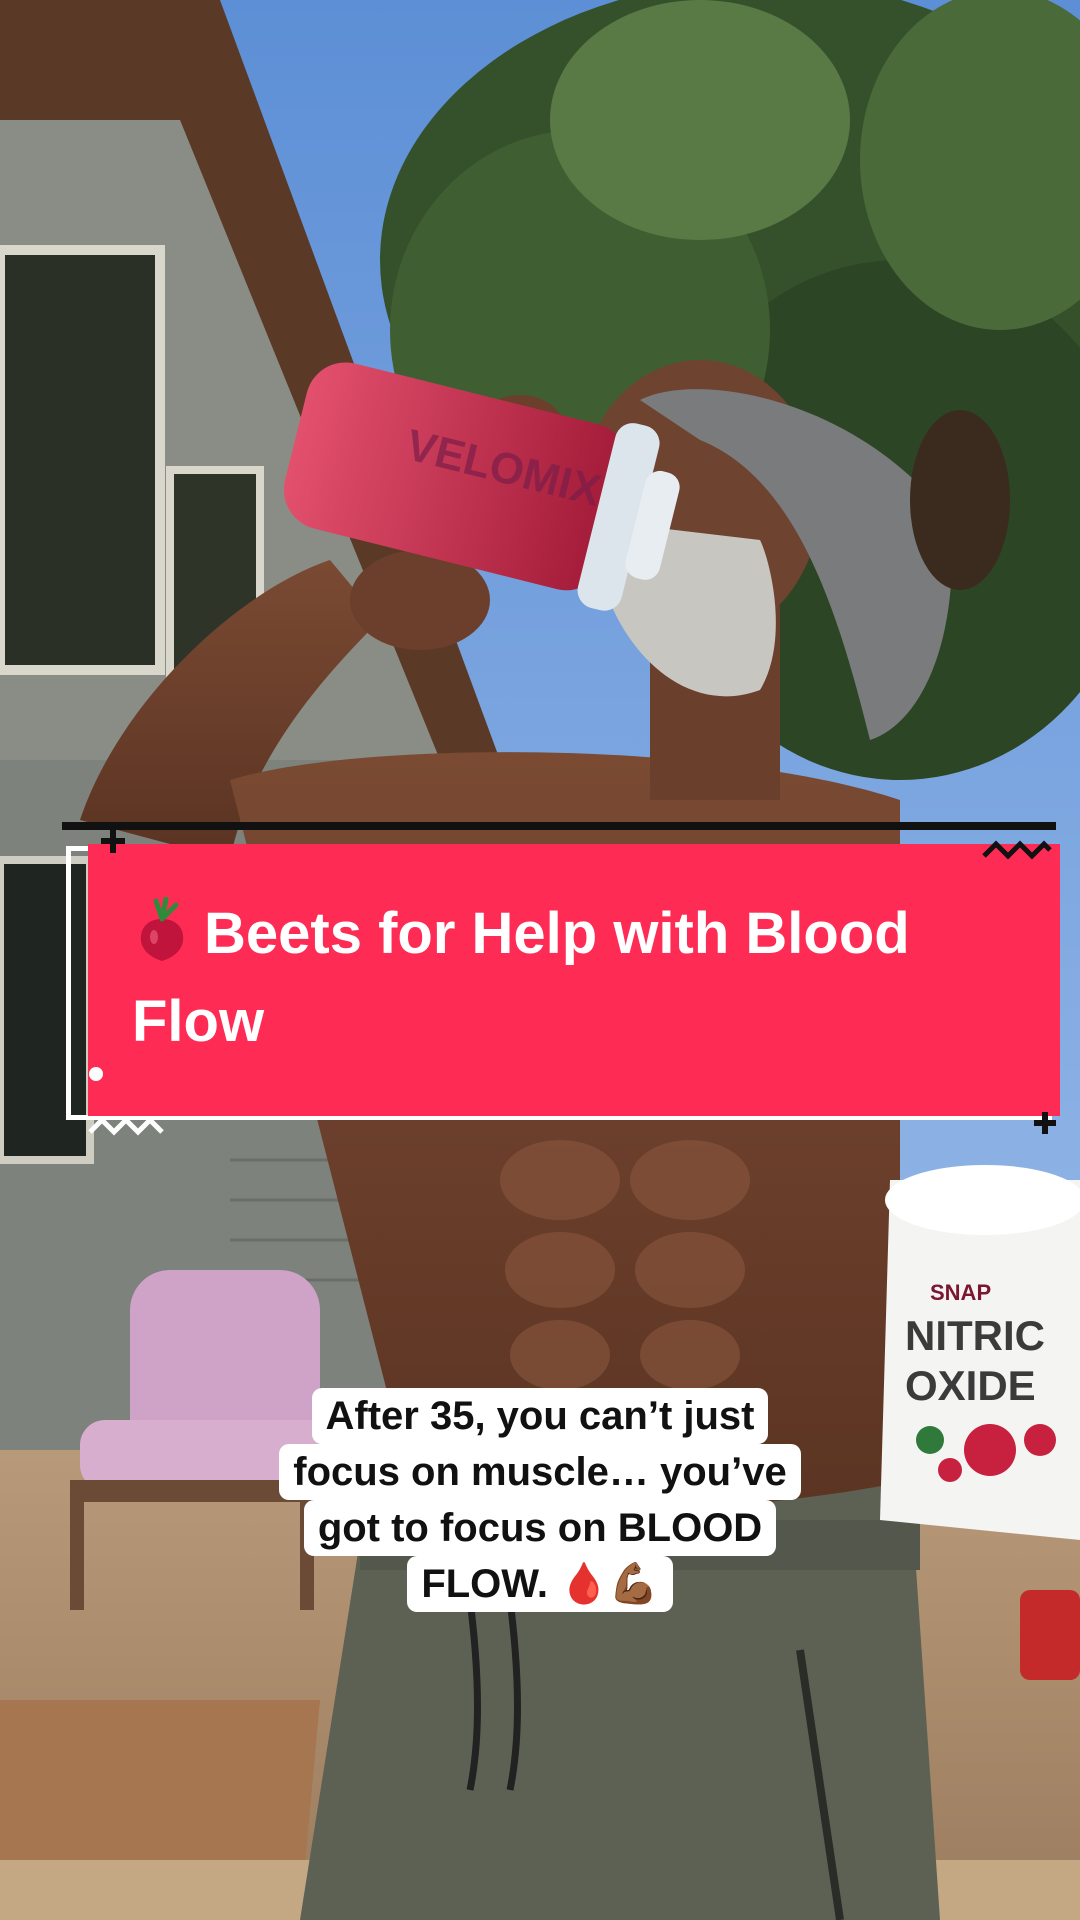  Describe the element at coordinates (540, 1472) in the screenshot. I see `caption-line-2: focus on muscle… you’ve` at that location.